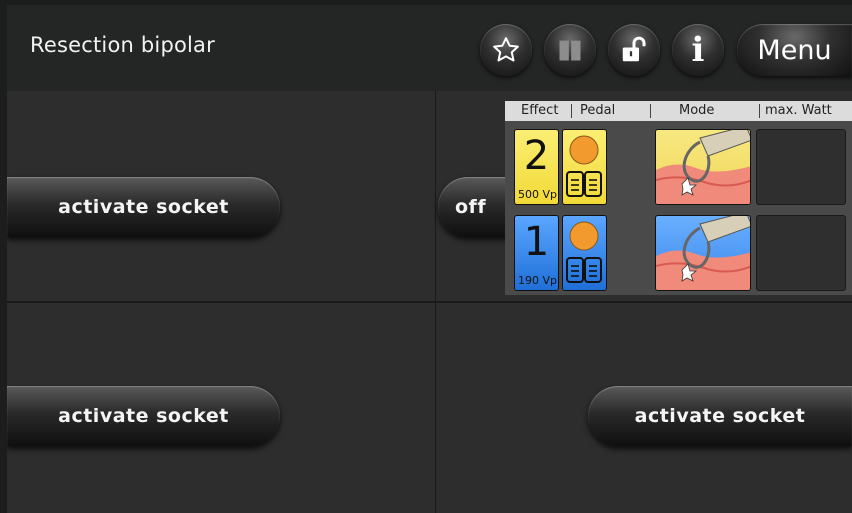  Describe the element at coordinates (678, 111) in the screenshot. I see `panel-header: Effect Pedal Mode max. Watt` at that location.